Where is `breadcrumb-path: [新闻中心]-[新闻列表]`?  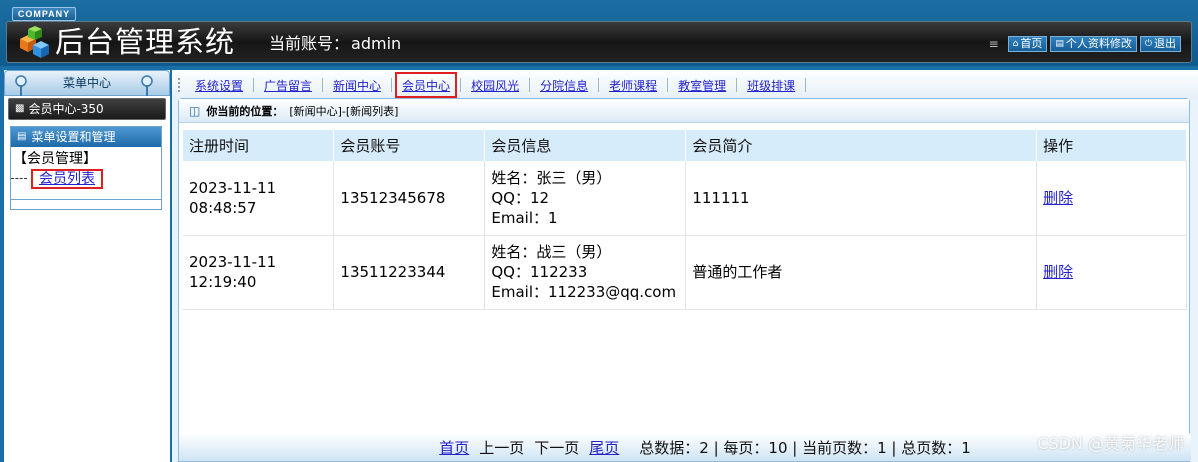
breadcrumb-path: [新闻中心]-[新闻列表] is located at coordinates (344, 111).